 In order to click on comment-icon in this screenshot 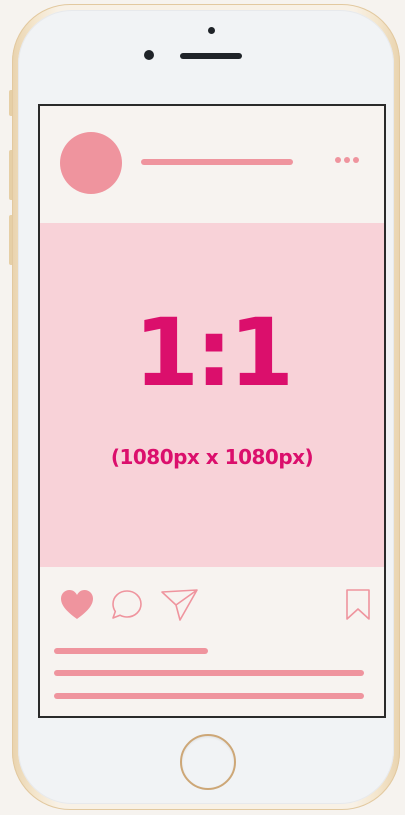, I will do `click(127, 605)`.